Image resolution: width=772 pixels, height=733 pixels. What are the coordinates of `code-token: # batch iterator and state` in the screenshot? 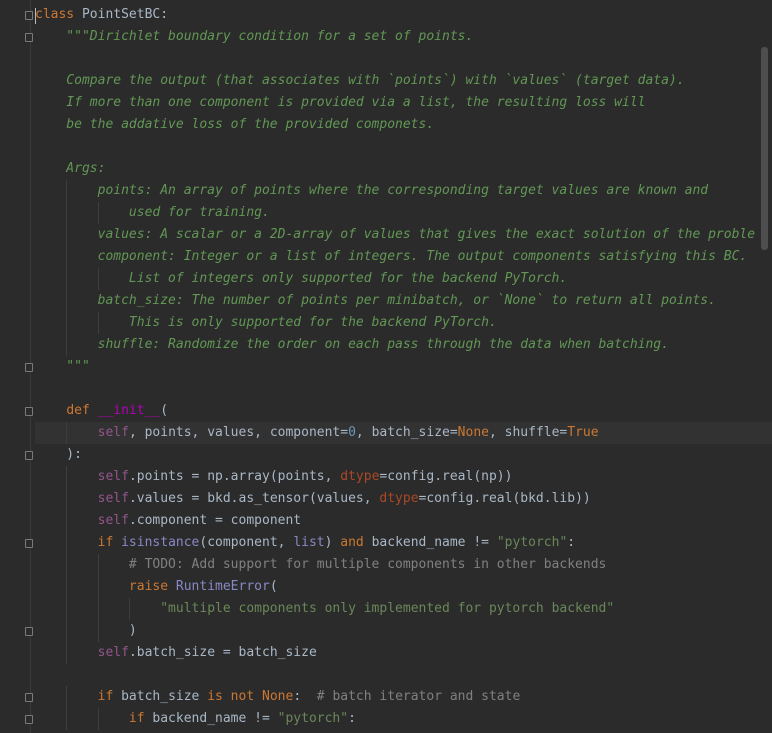 It's located at (418, 696).